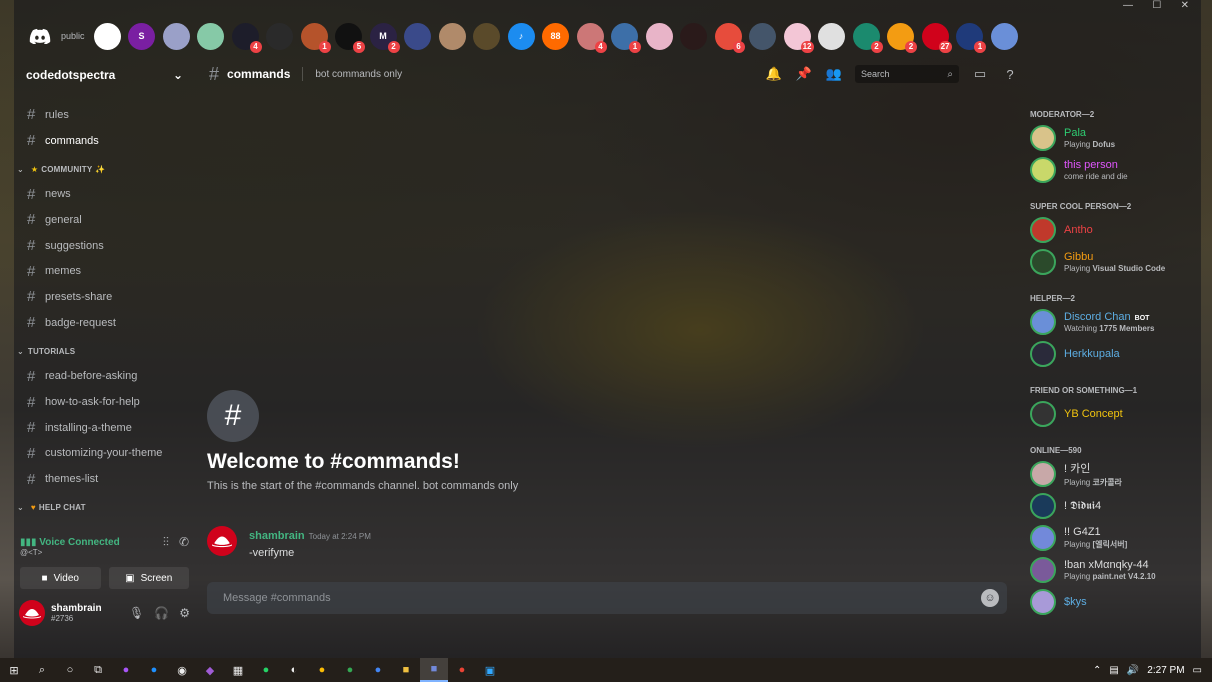 Image resolution: width=1212 pixels, height=682 pixels. What do you see at coordinates (294, 670) in the screenshot?
I see `steam-icon: ◐` at bounding box center [294, 670].